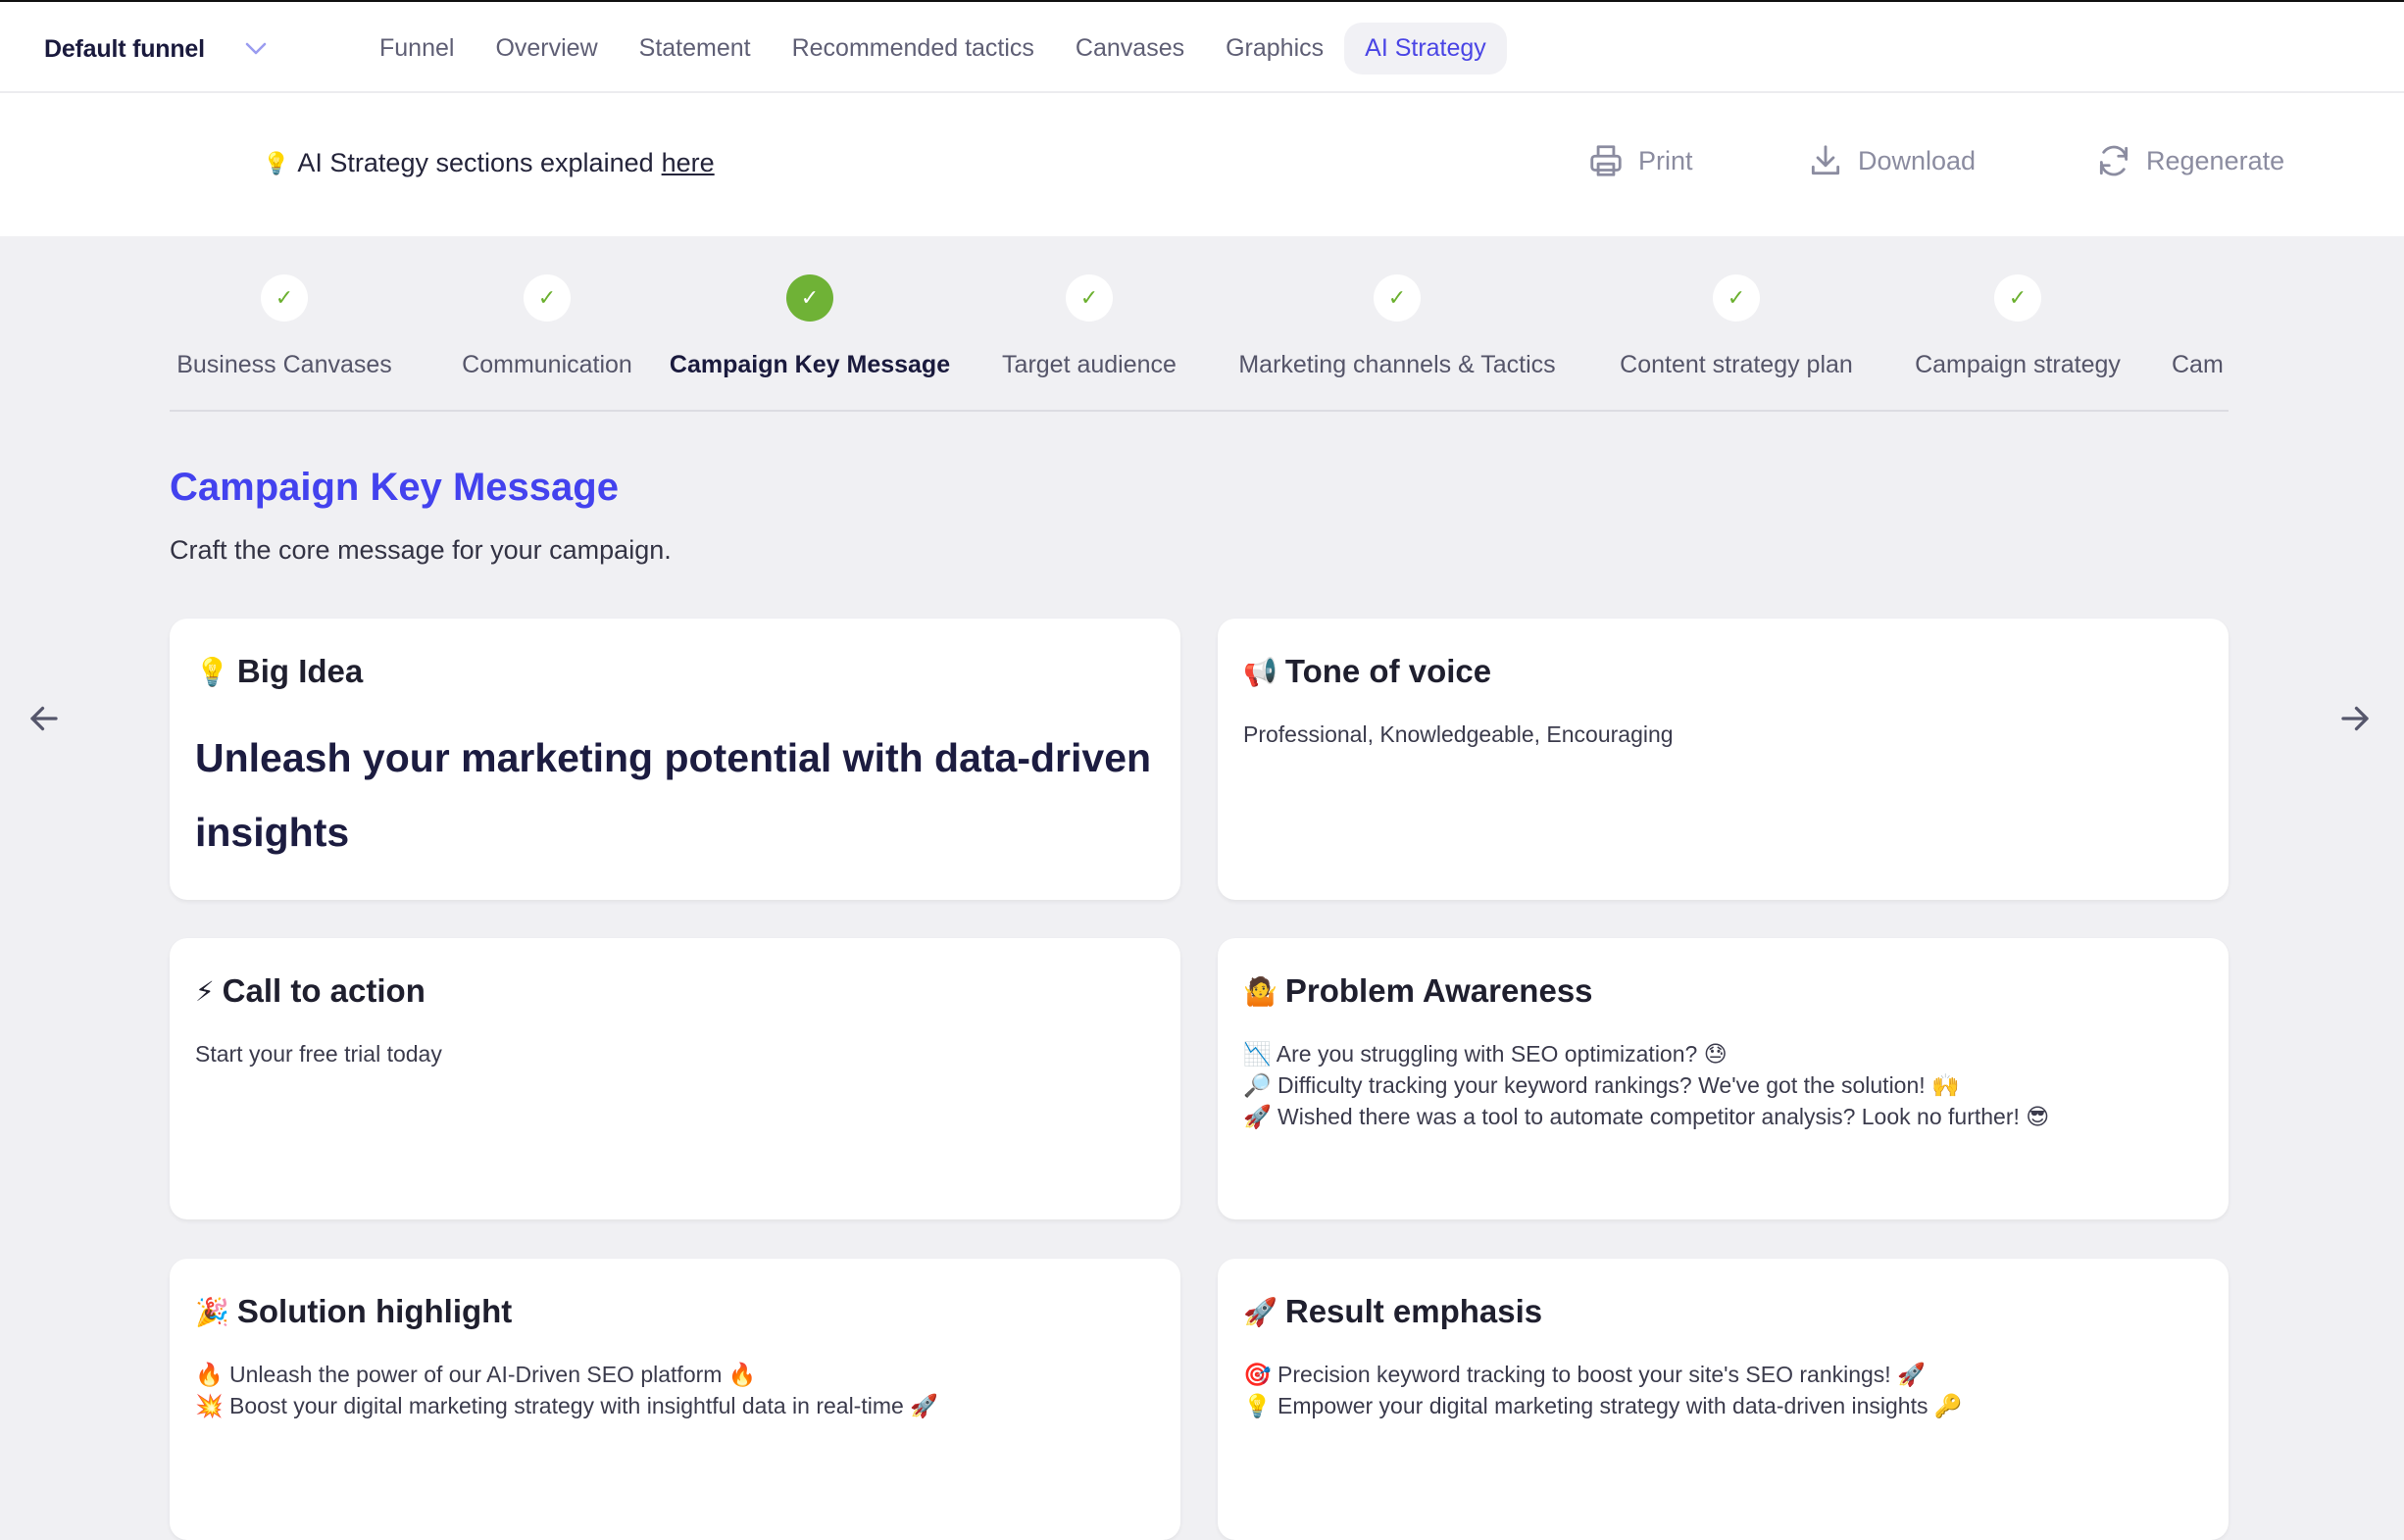 This screenshot has height=1540, width=2404. Describe the element at coordinates (212, 1312) in the screenshot. I see `party-popper-icon: 🎉` at that location.